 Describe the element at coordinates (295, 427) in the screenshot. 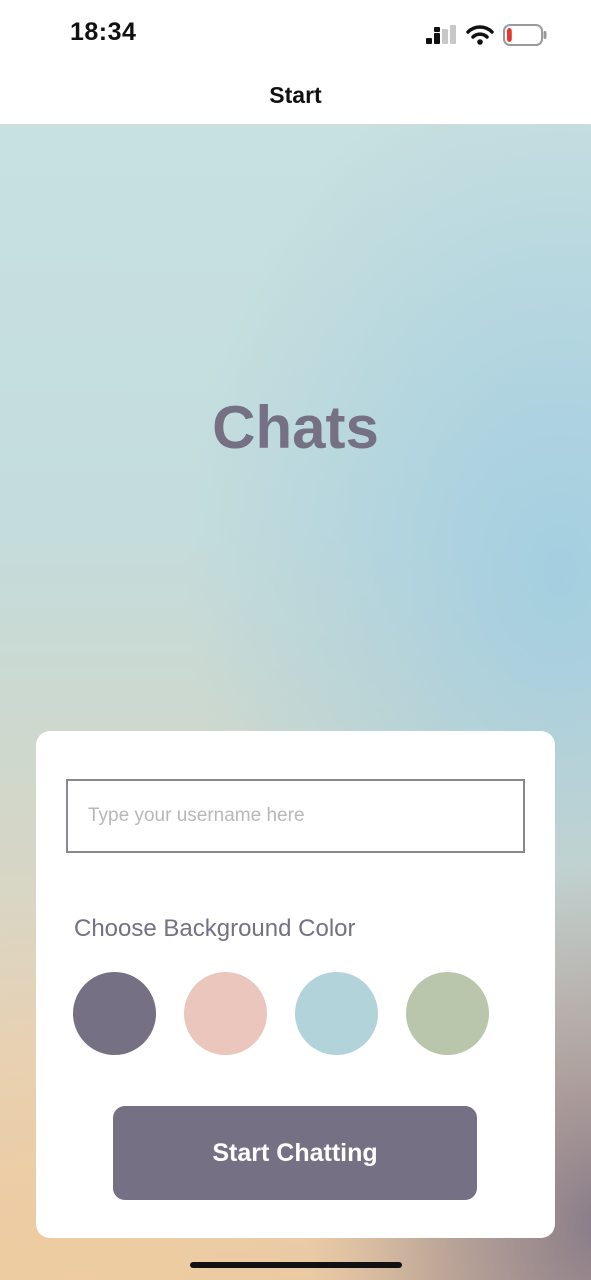

I see `app-title: Chats` at that location.